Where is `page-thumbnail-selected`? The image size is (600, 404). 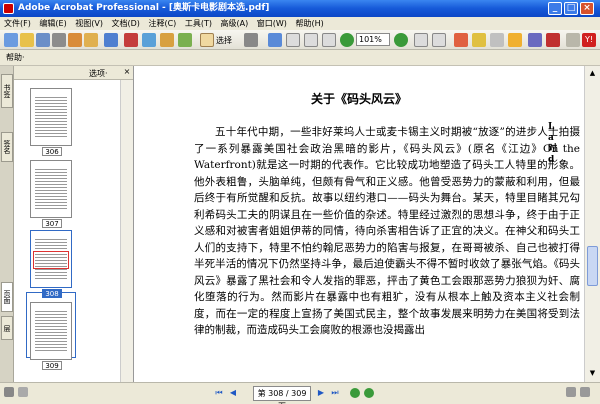
page-thumbnail-selected is located at coordinates (51, 259).